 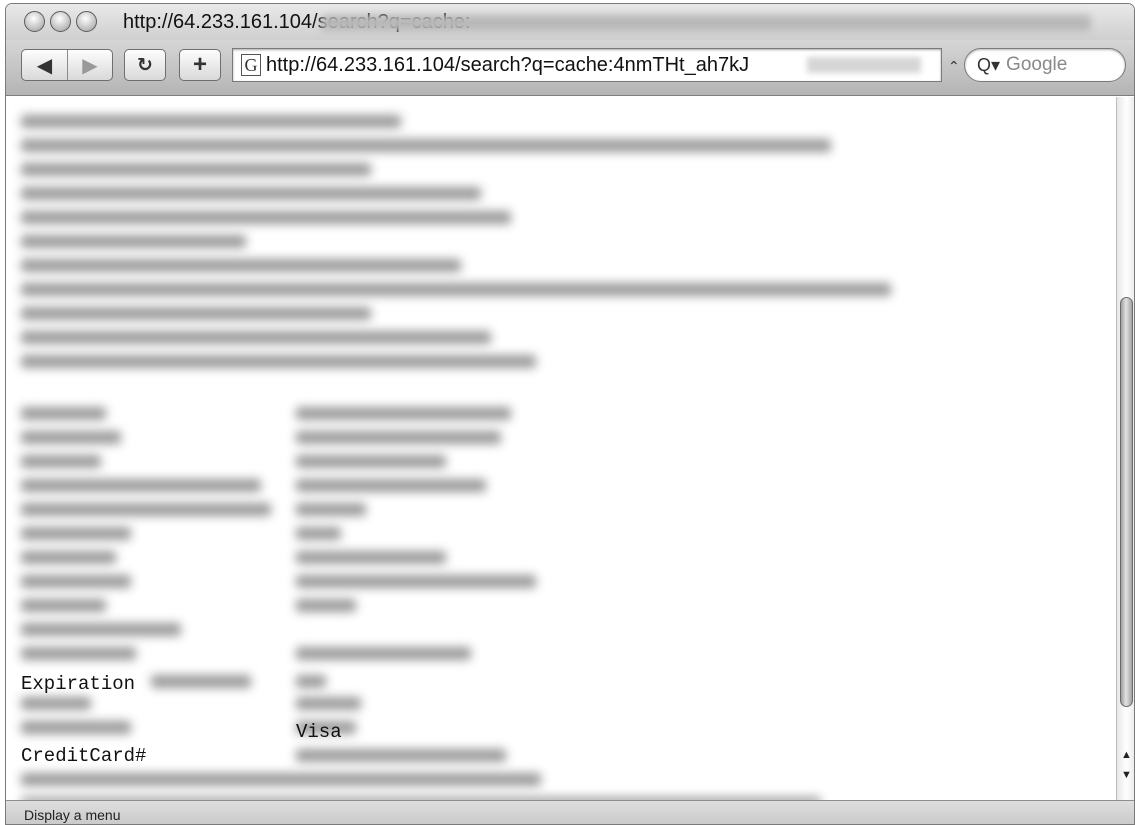 What do you see at coordinates (1126, 502) in the screenshot?
I see `scrollbar-thumb` at bounding box center [1126, 502].